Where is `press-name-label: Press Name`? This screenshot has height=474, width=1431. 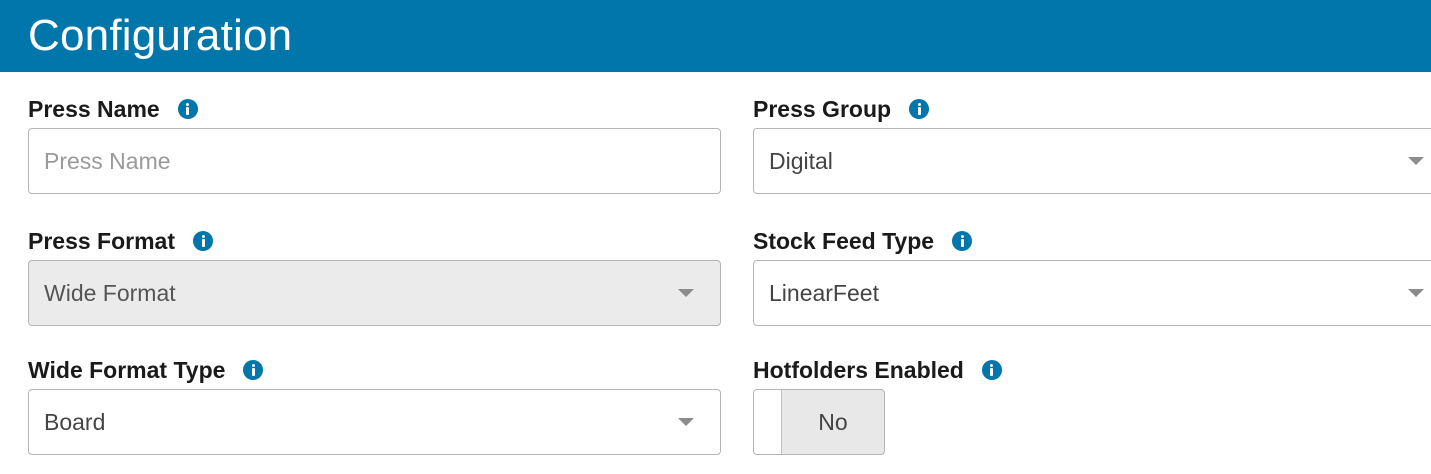
press-name-label: Press Name is located at coordinates (94, 108).